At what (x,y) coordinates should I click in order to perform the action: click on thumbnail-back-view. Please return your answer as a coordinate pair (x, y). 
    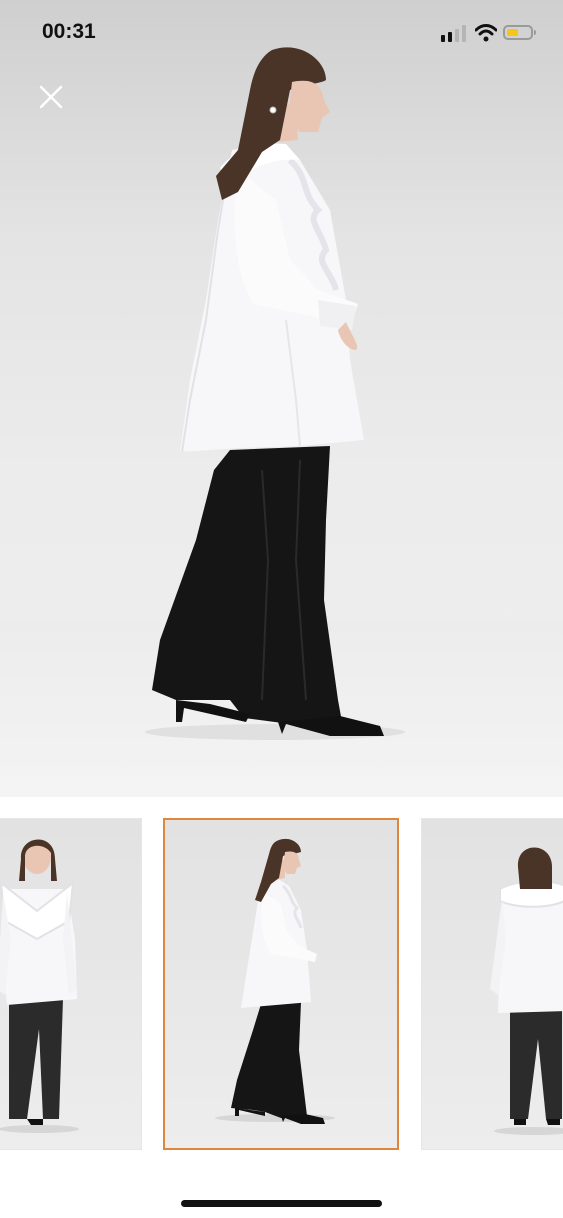
    Looking at the image, I should click on (492, 984).